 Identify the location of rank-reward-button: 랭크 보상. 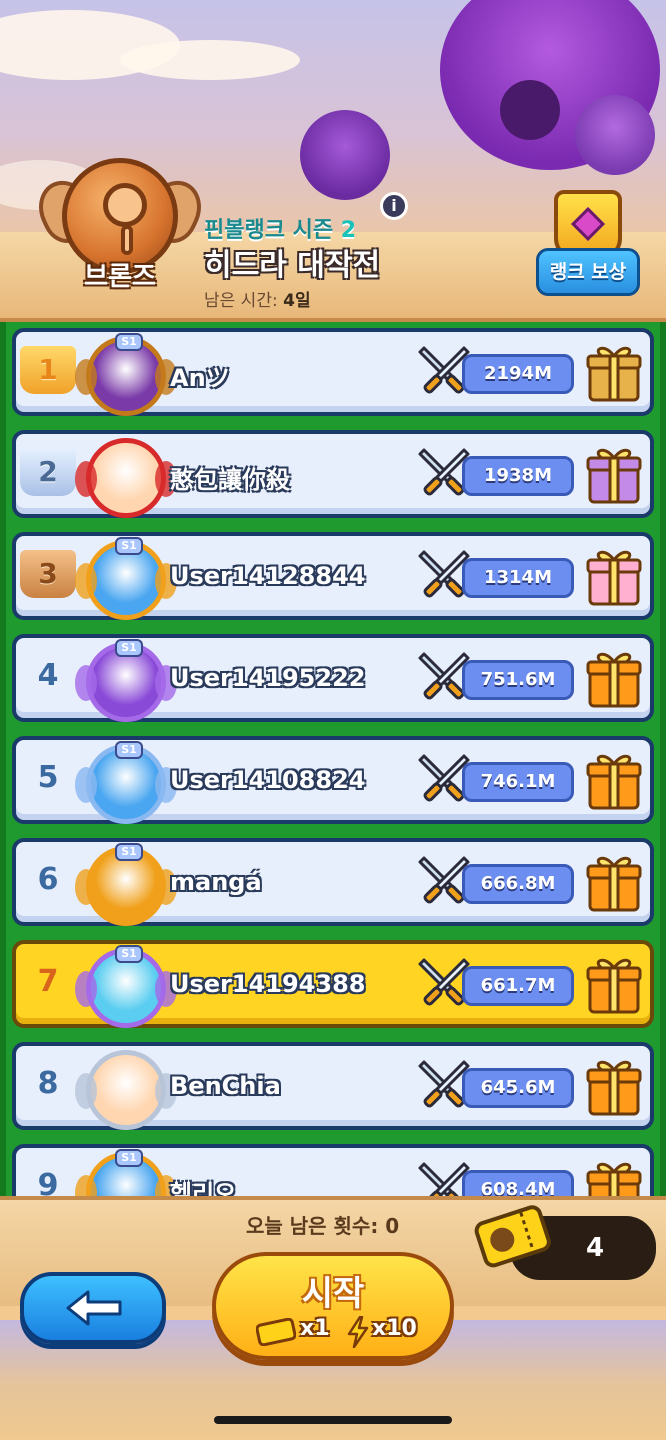
(588, 248).